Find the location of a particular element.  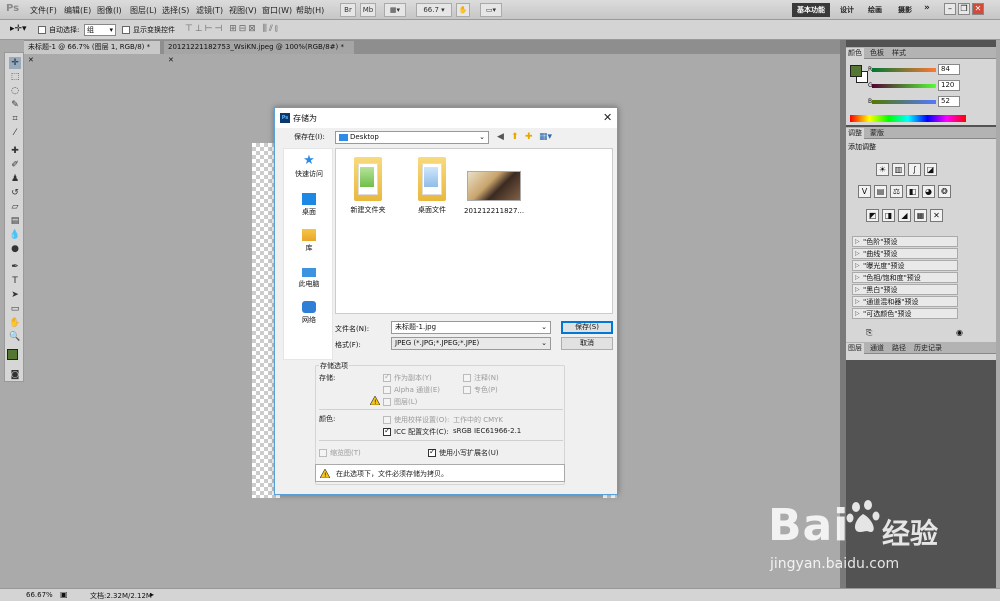

move-tool-icon: ✛ is located at coordinates (15, 63).